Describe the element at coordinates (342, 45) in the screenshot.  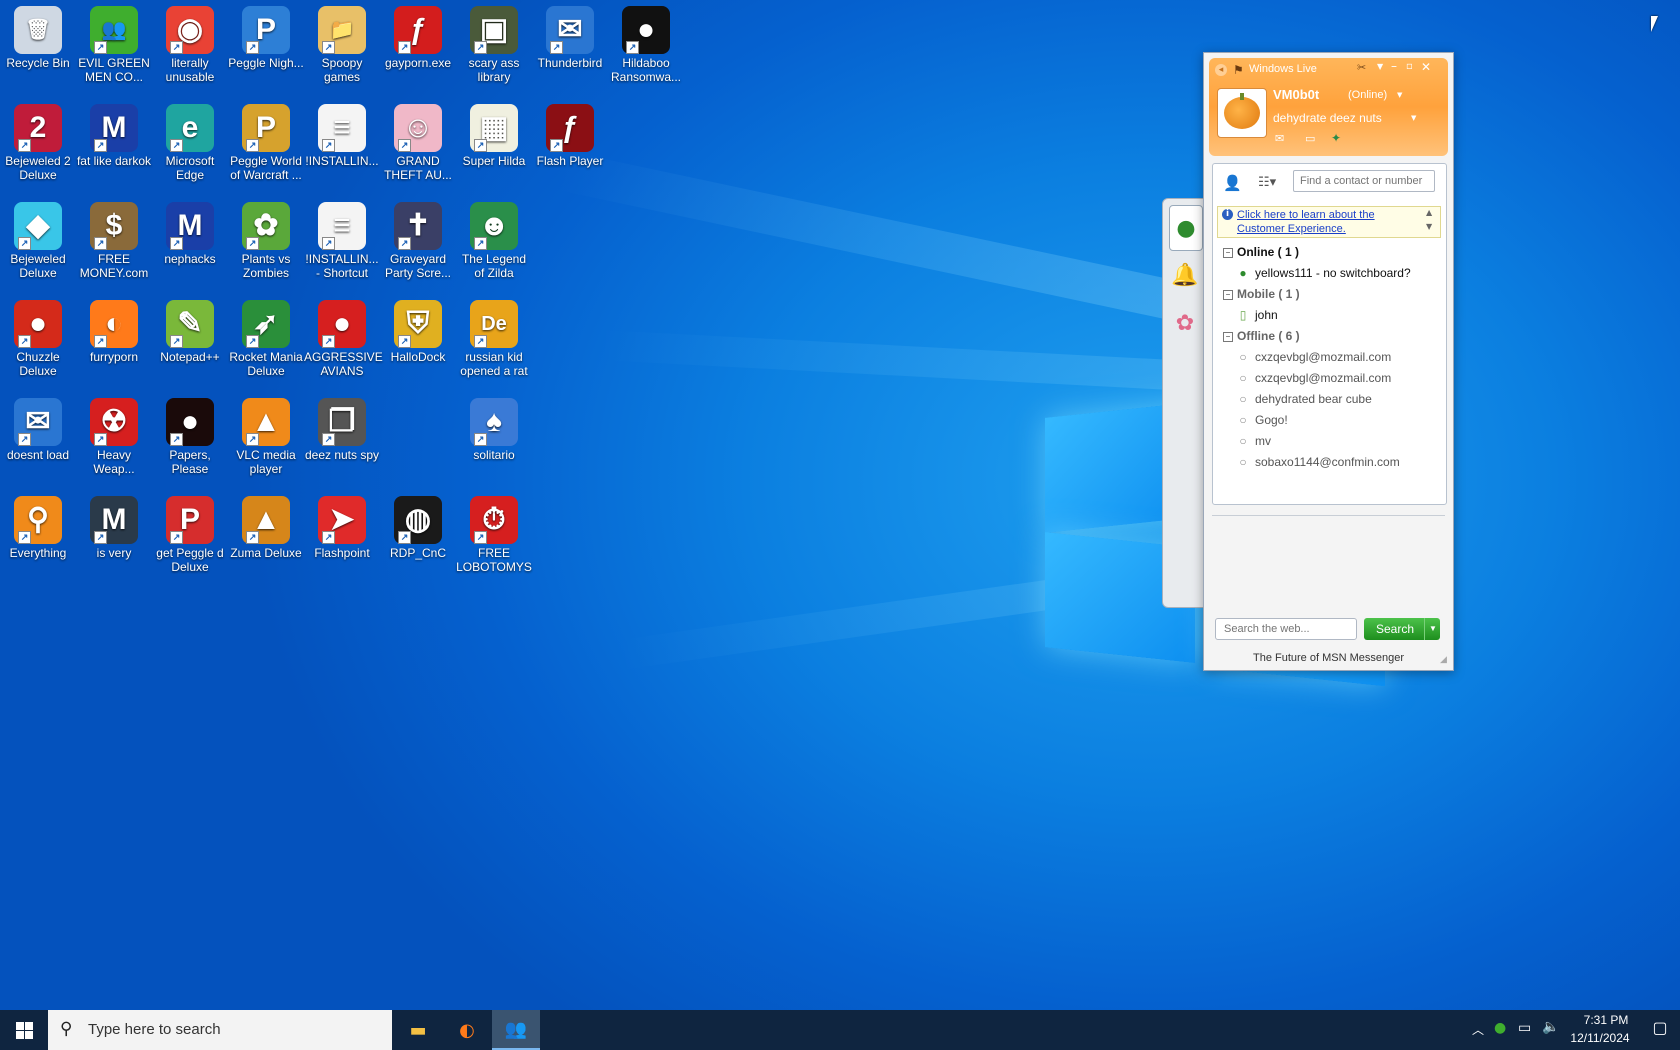
I see `desktop-icon: 📁 ↗ Spoopy games` at that location.